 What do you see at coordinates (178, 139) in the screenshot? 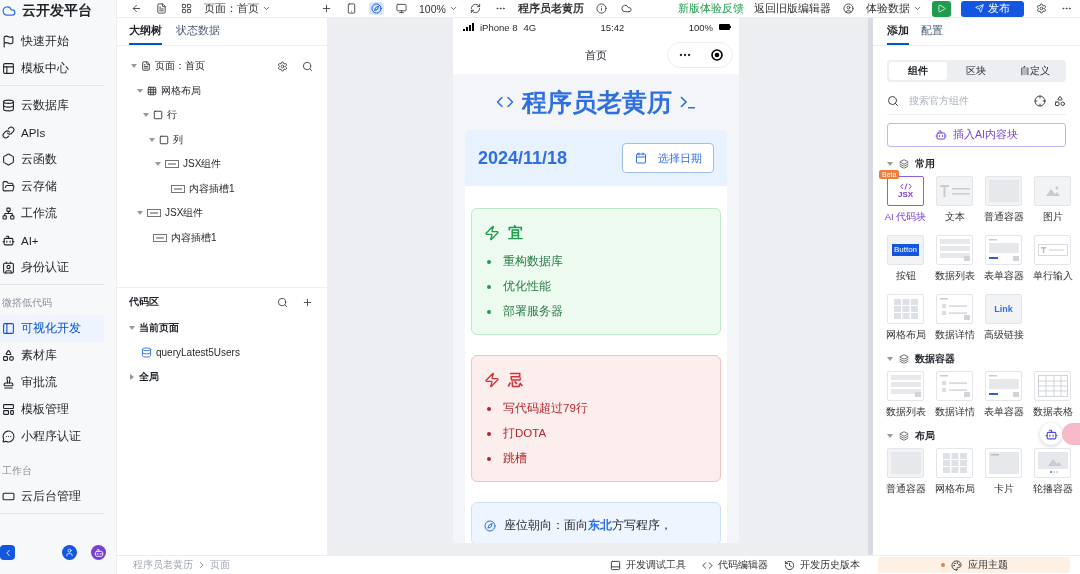
I see `tree-item: 列` at bounding box center [178, 139].